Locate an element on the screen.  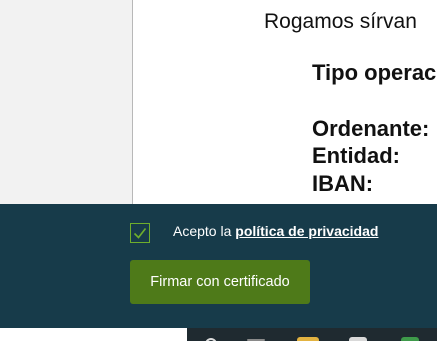
document-intro-text: Rogamos sírvan is located at coordinates (340, 21).